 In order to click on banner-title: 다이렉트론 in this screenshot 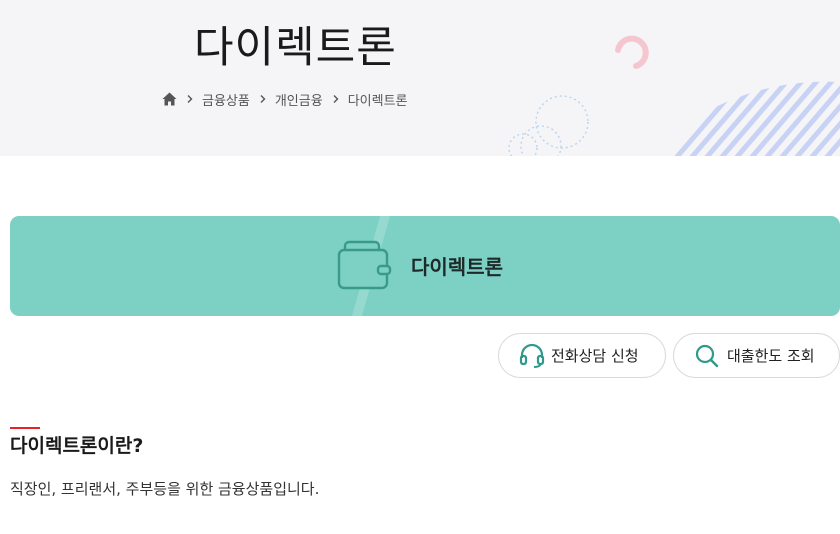, I will do `click(457, 267)`.